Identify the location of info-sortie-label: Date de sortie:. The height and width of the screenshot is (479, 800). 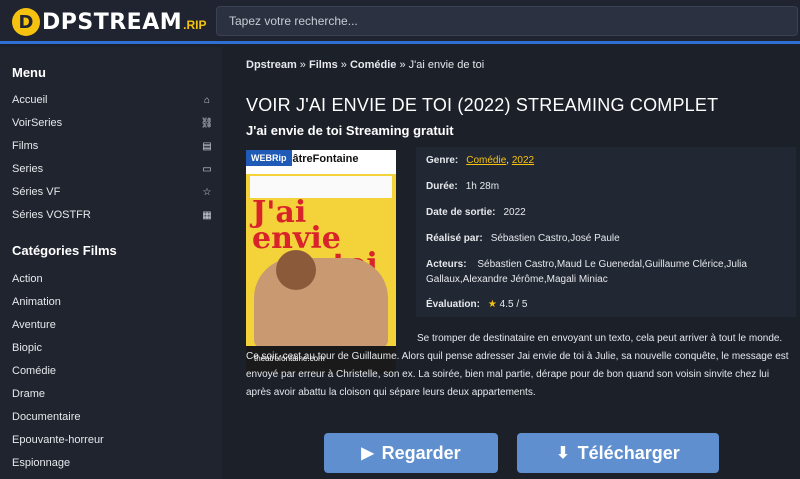
(461, 212).